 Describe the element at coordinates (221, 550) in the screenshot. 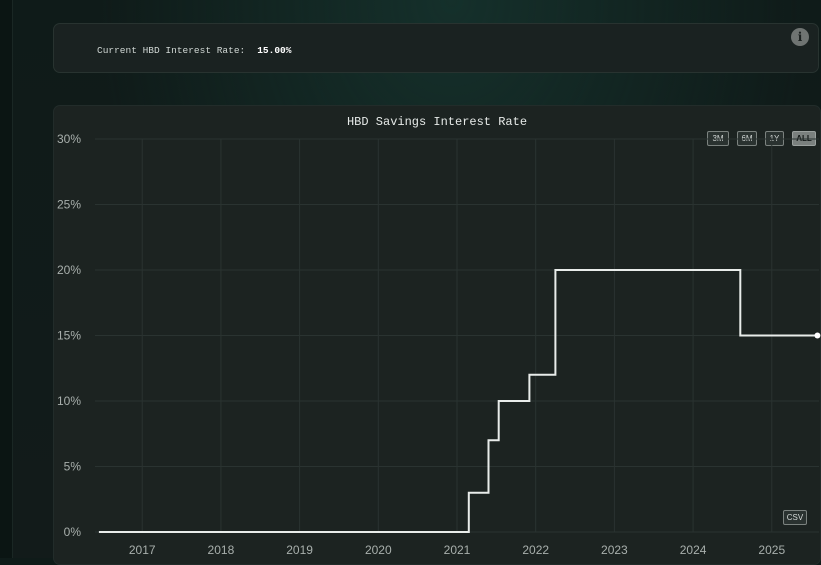

I see `x-tick-label: 2018` at that location.